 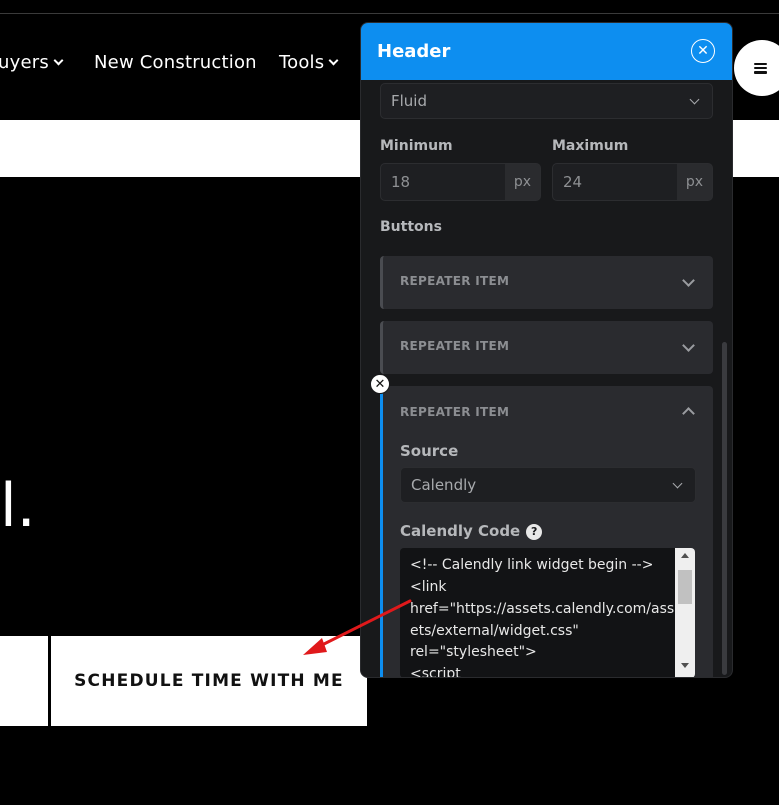 What do you see at coordinates (615, 182) in the screenshot?
I see `maximum-input: 24` at bounding box center [615, 182].